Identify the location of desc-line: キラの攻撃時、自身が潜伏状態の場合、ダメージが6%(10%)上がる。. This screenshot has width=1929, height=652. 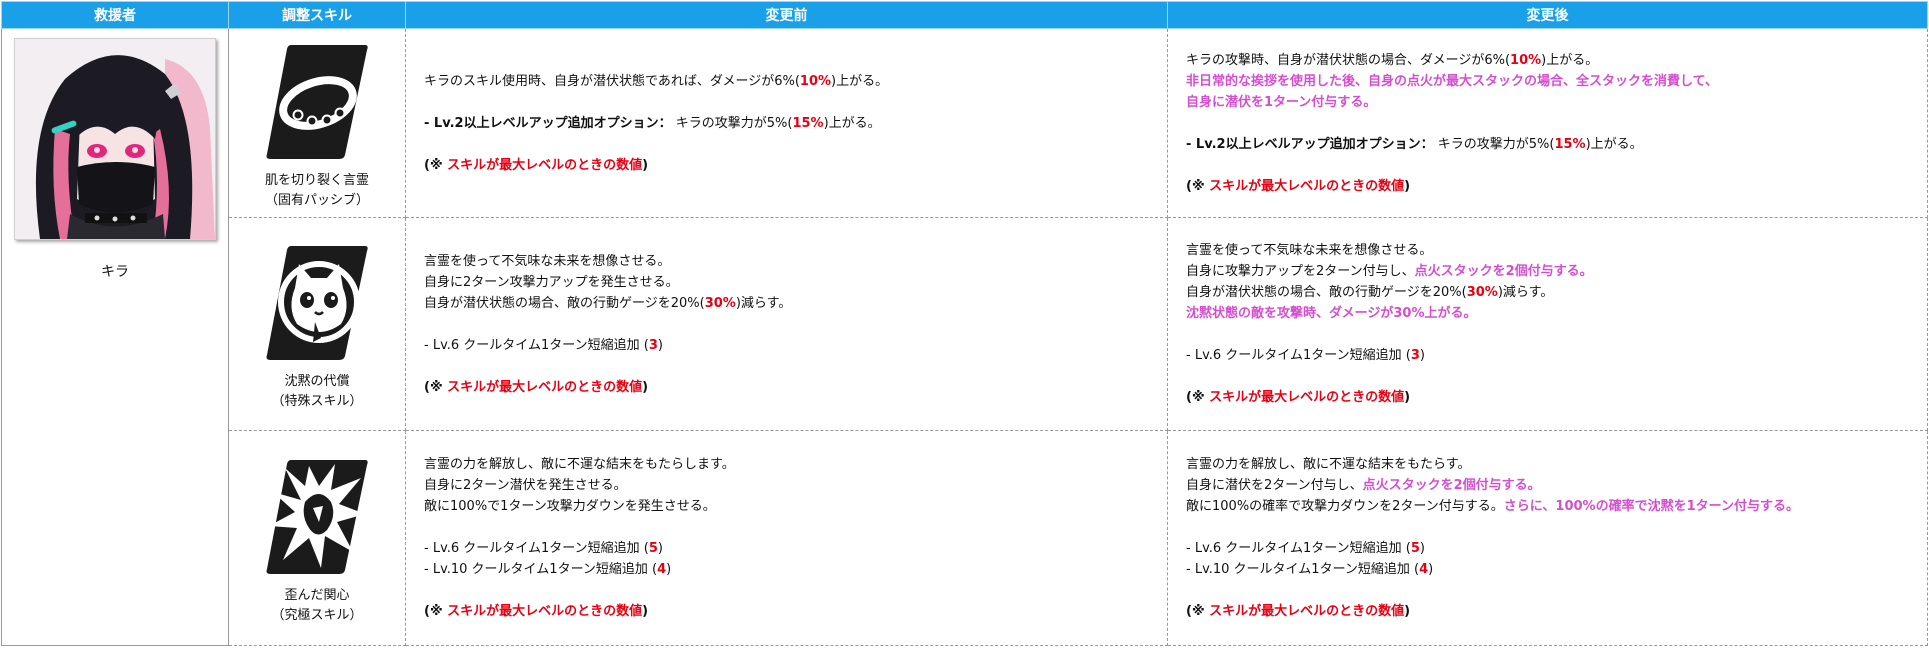
(1392, 60).